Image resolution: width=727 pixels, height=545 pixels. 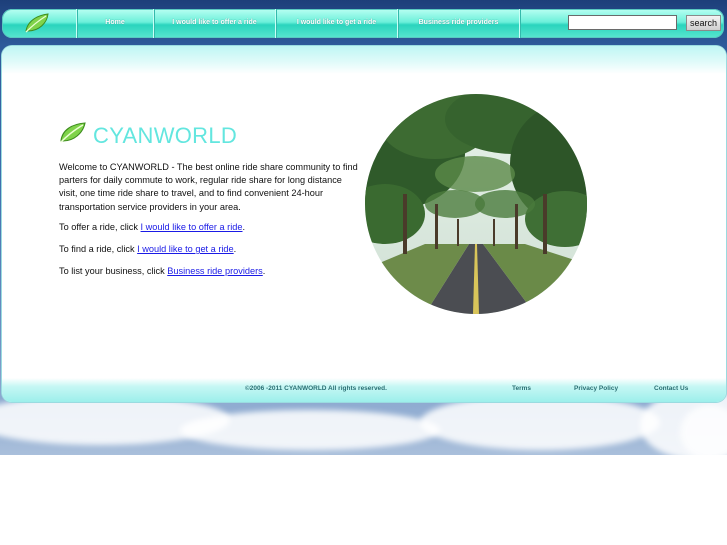 What do you see at coordinates (192, 227) in the screenshot?
I see `offer-ride-link: I would like to offer a ride` at bounding box center [192, 227].